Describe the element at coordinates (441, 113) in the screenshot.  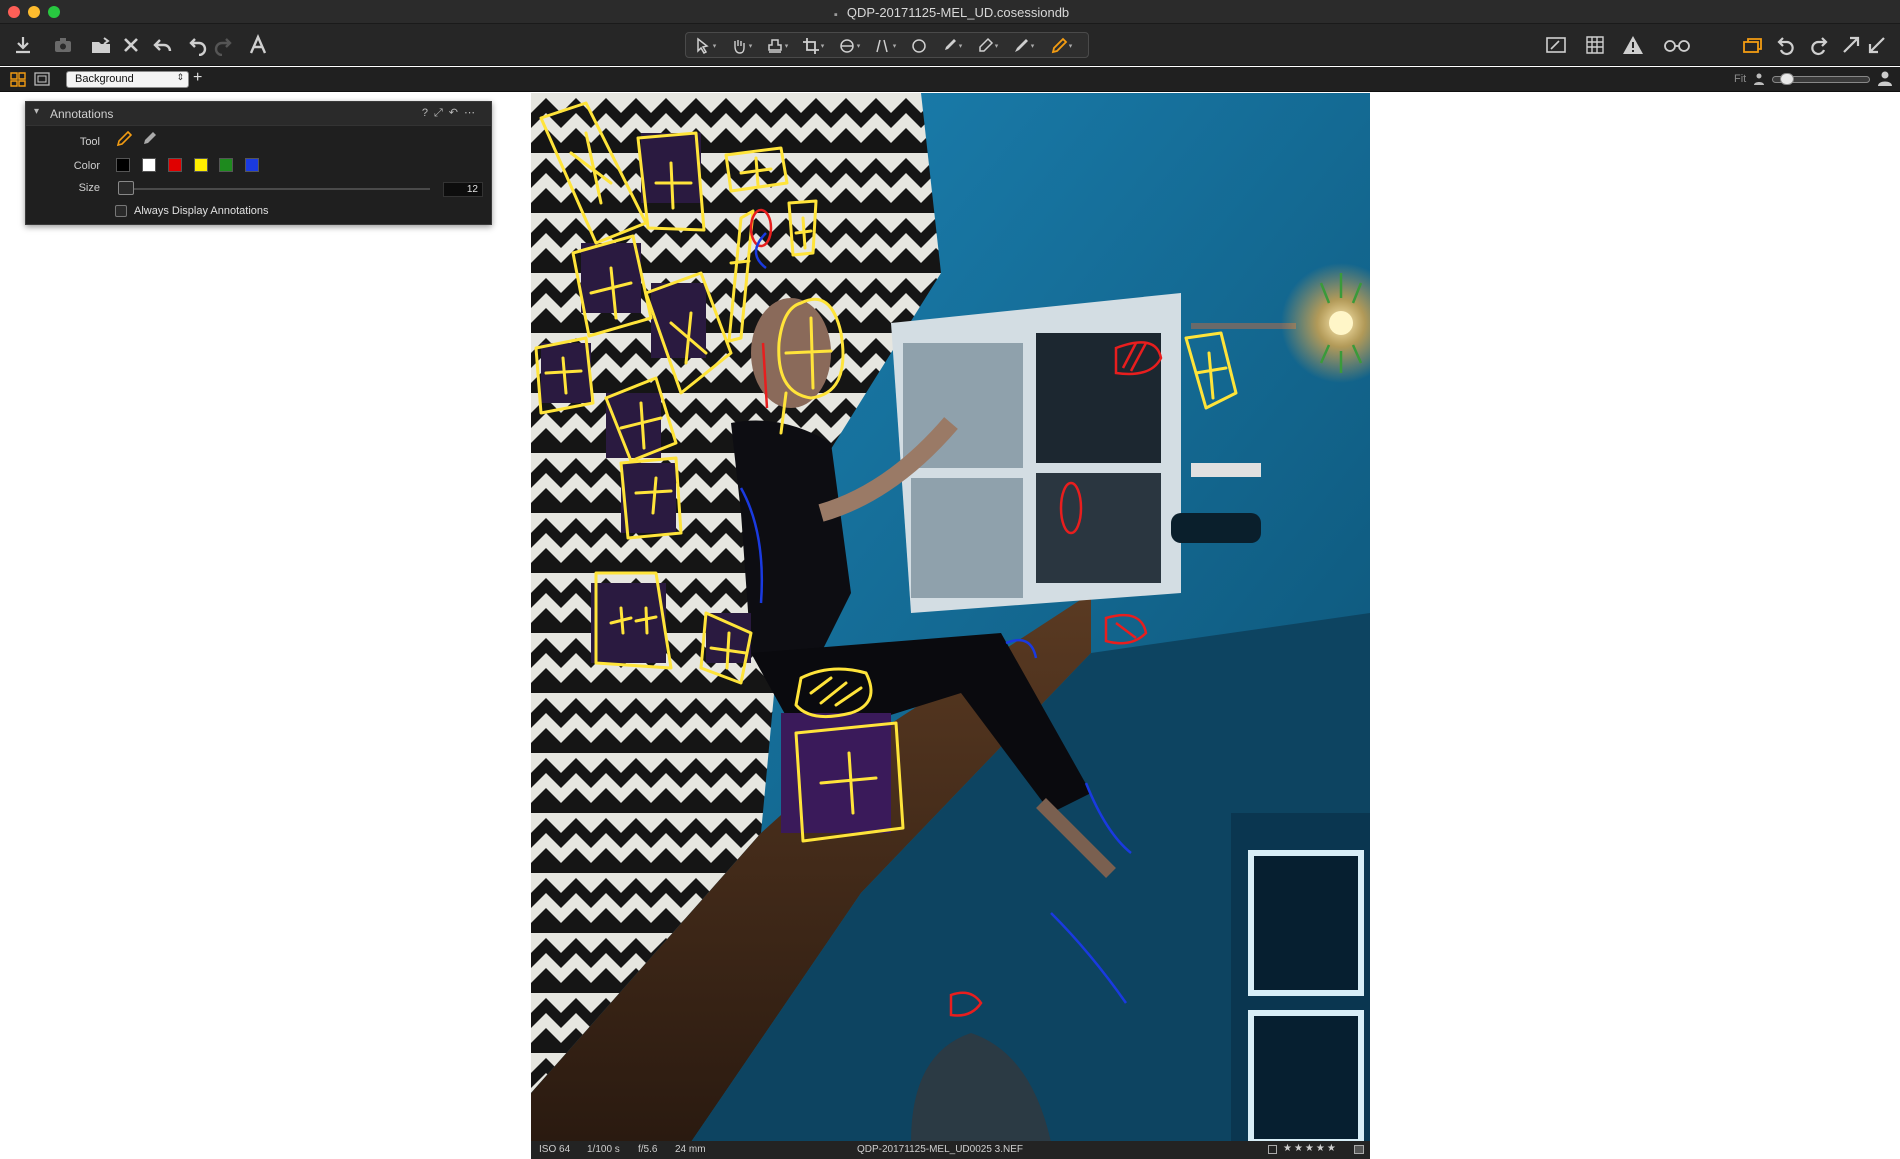
I see `expand-panel-icon: ⤢` at that location.